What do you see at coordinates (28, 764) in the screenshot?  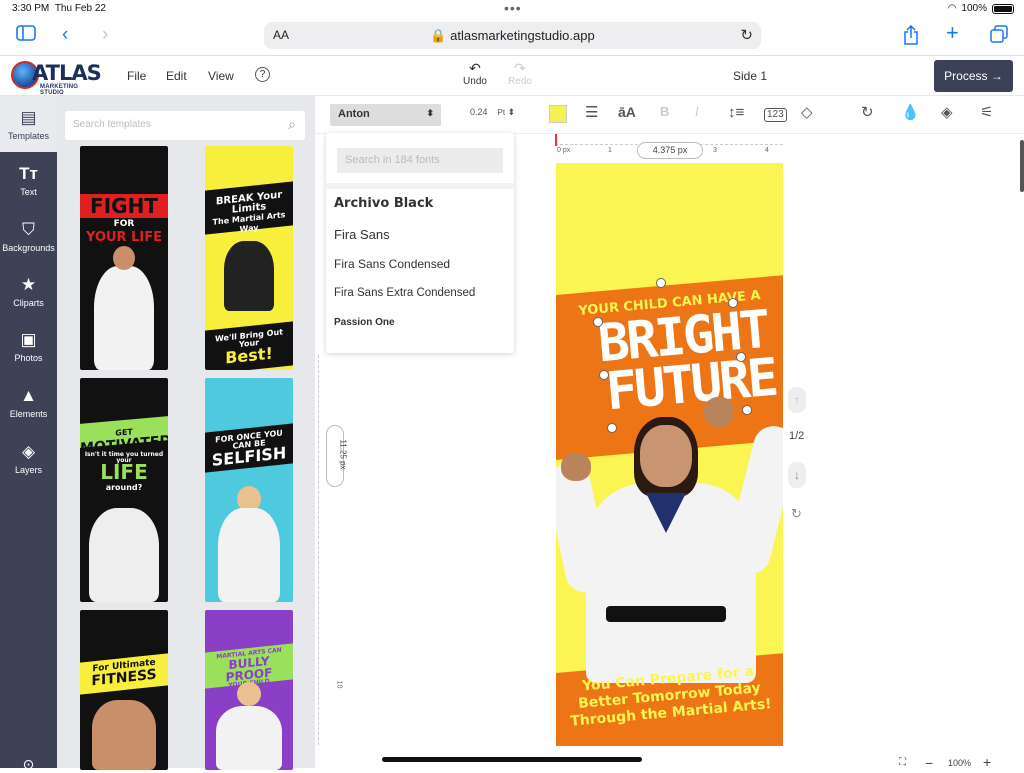 I see `settings-icon: ⊙` at bounding box center [28, 764].